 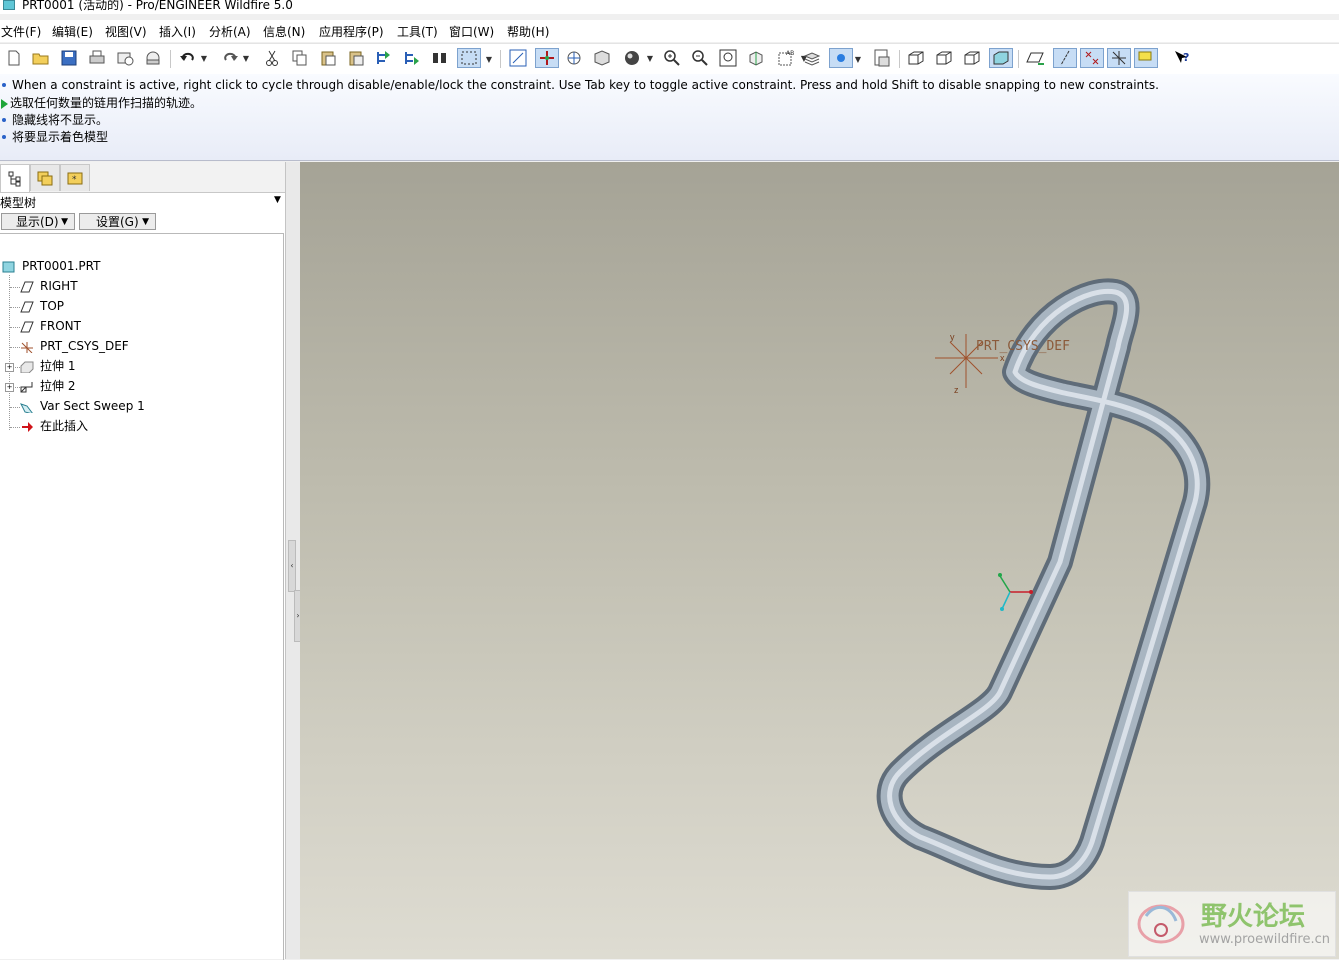 What do you see at coordinates (417, 31) in the screenshot?
I see `menu-tools: 工具(T)` at bounding box center [417, 31].